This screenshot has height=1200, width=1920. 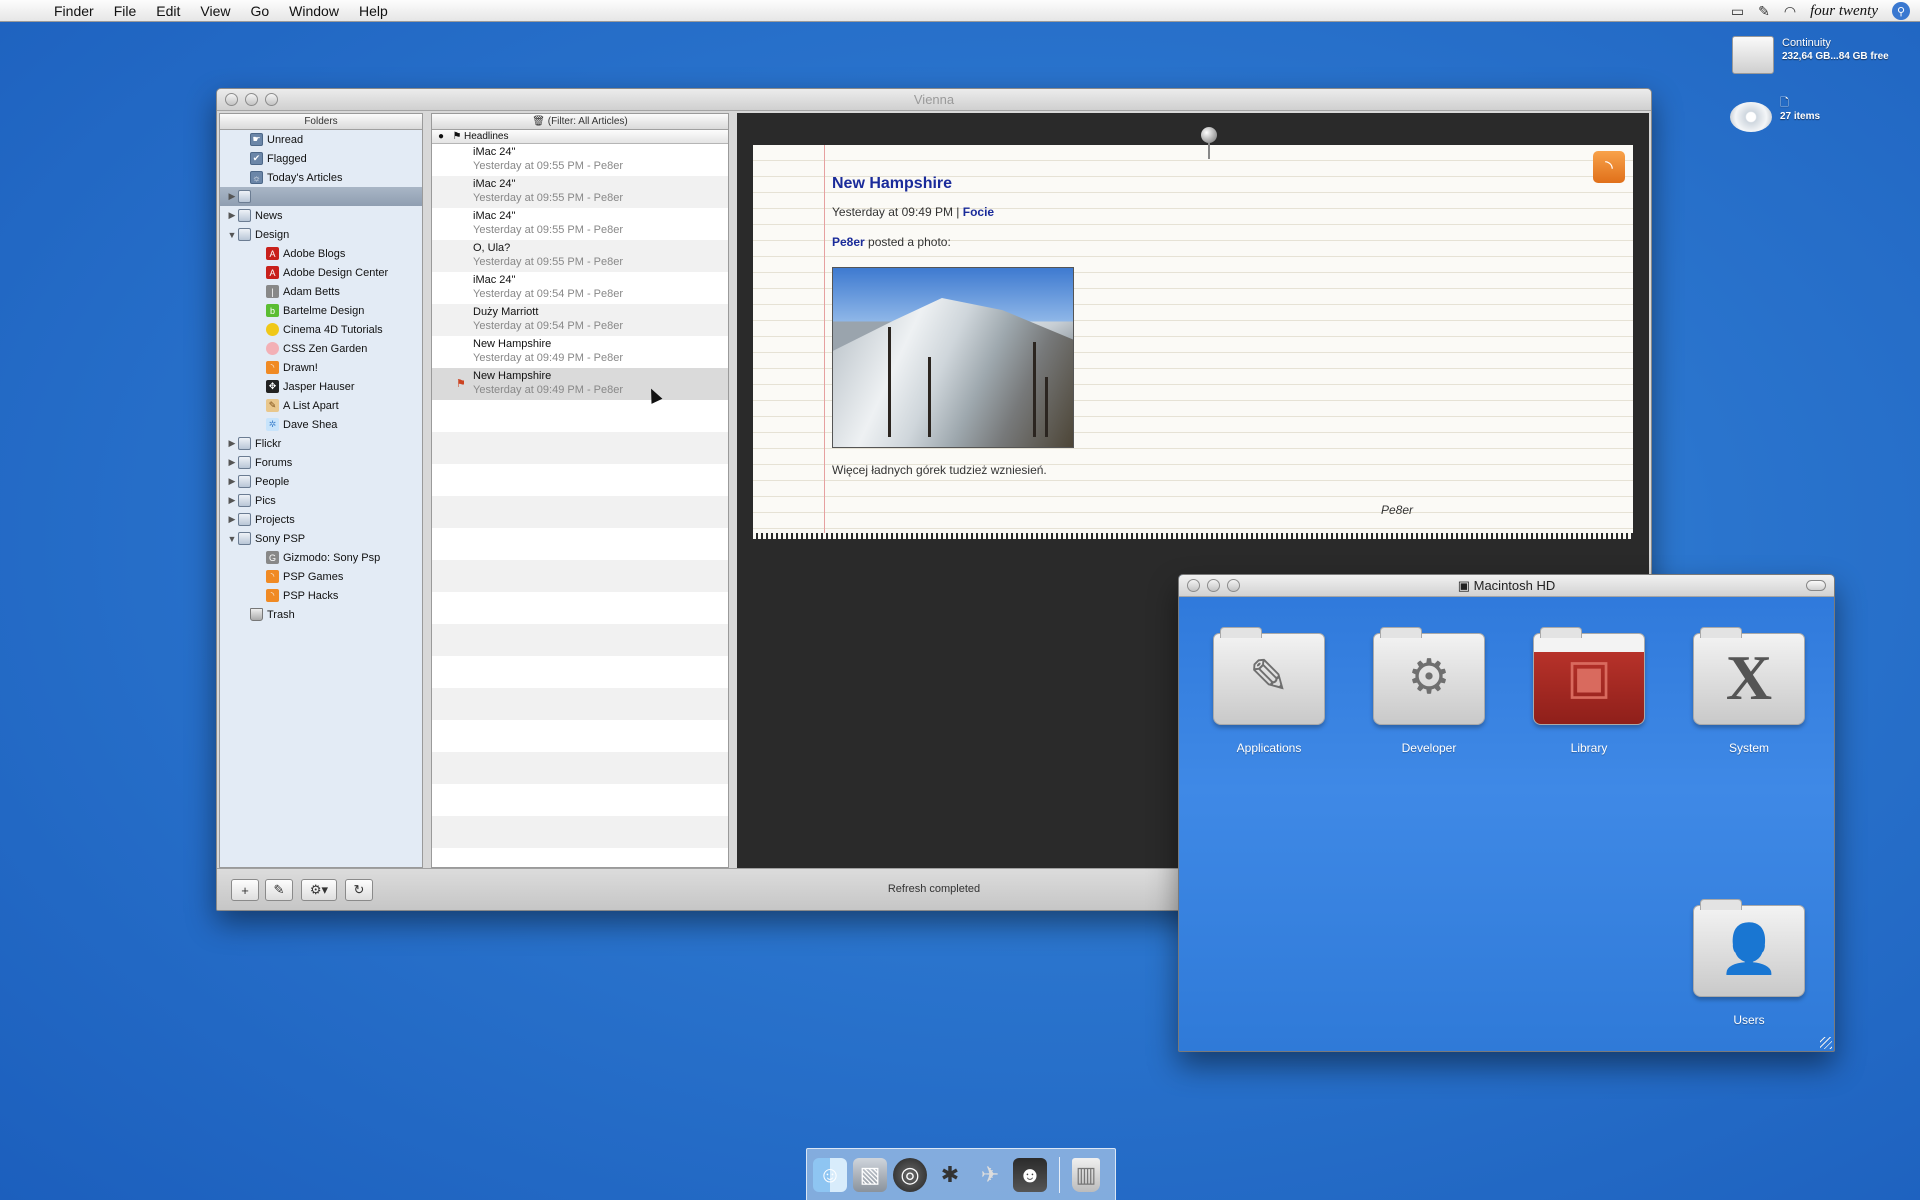 I want to click on folders-header: Folders, so click(x=321, y=122).